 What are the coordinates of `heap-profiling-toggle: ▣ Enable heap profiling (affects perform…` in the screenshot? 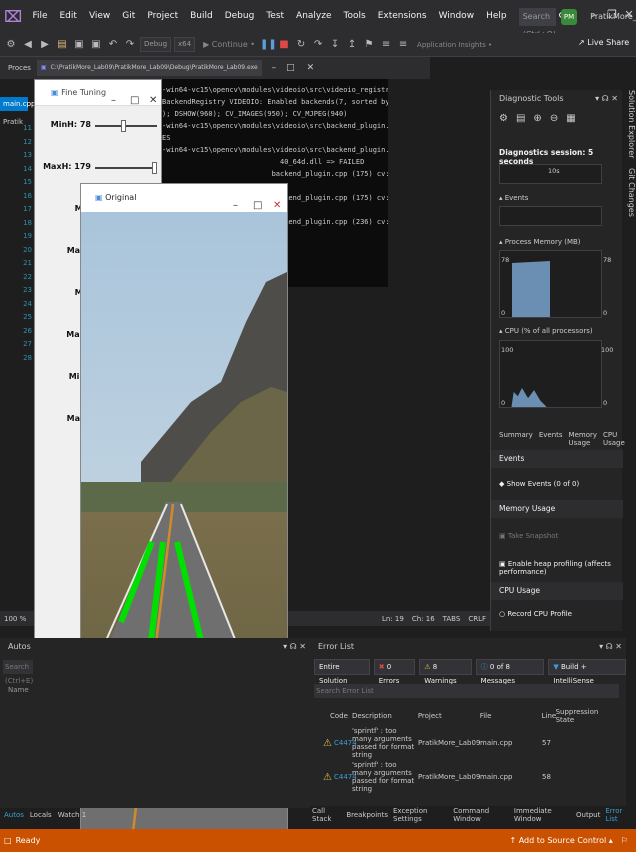 It's located at (560, 568).